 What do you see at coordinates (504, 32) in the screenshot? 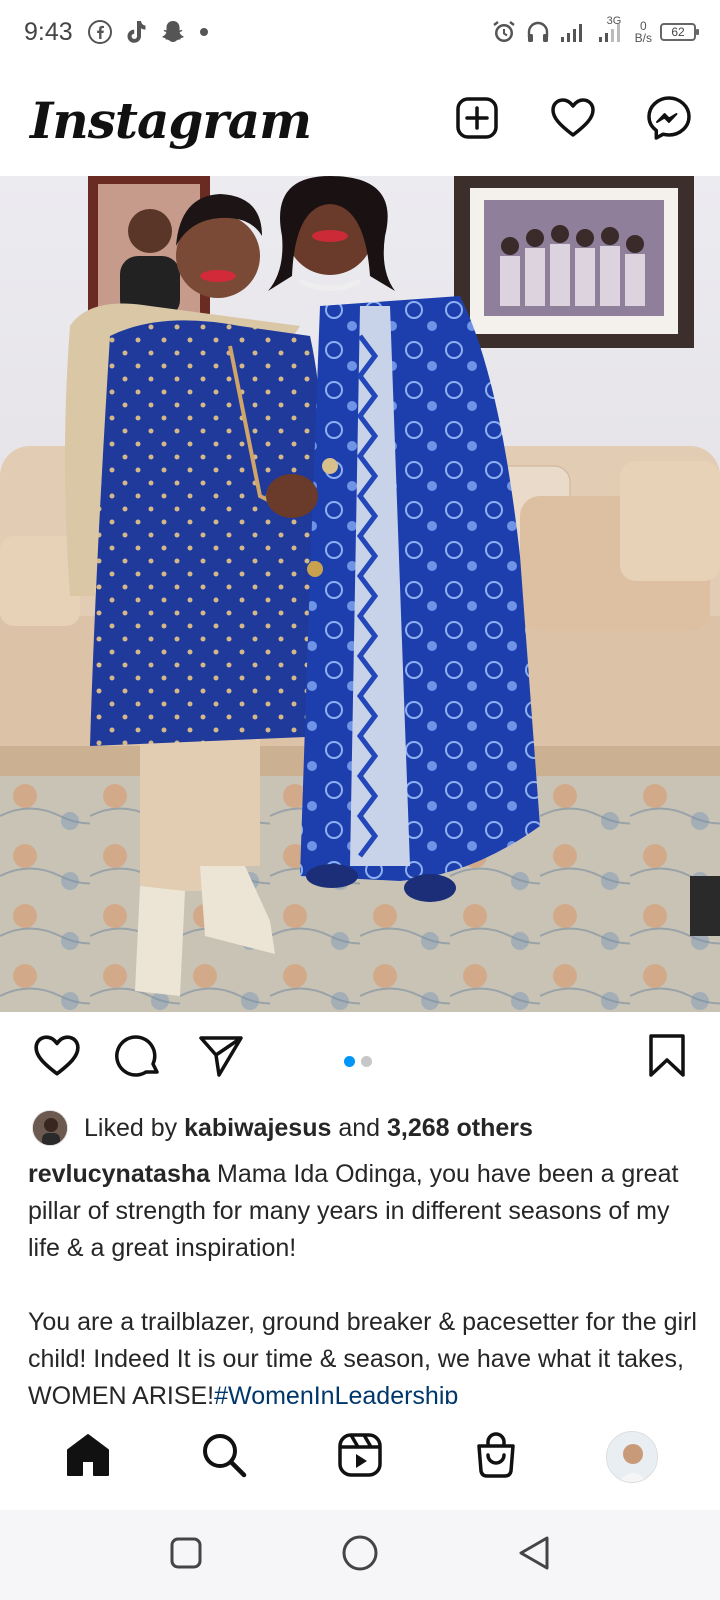
I see `alarm-icon` at bounding box center [504, 32].